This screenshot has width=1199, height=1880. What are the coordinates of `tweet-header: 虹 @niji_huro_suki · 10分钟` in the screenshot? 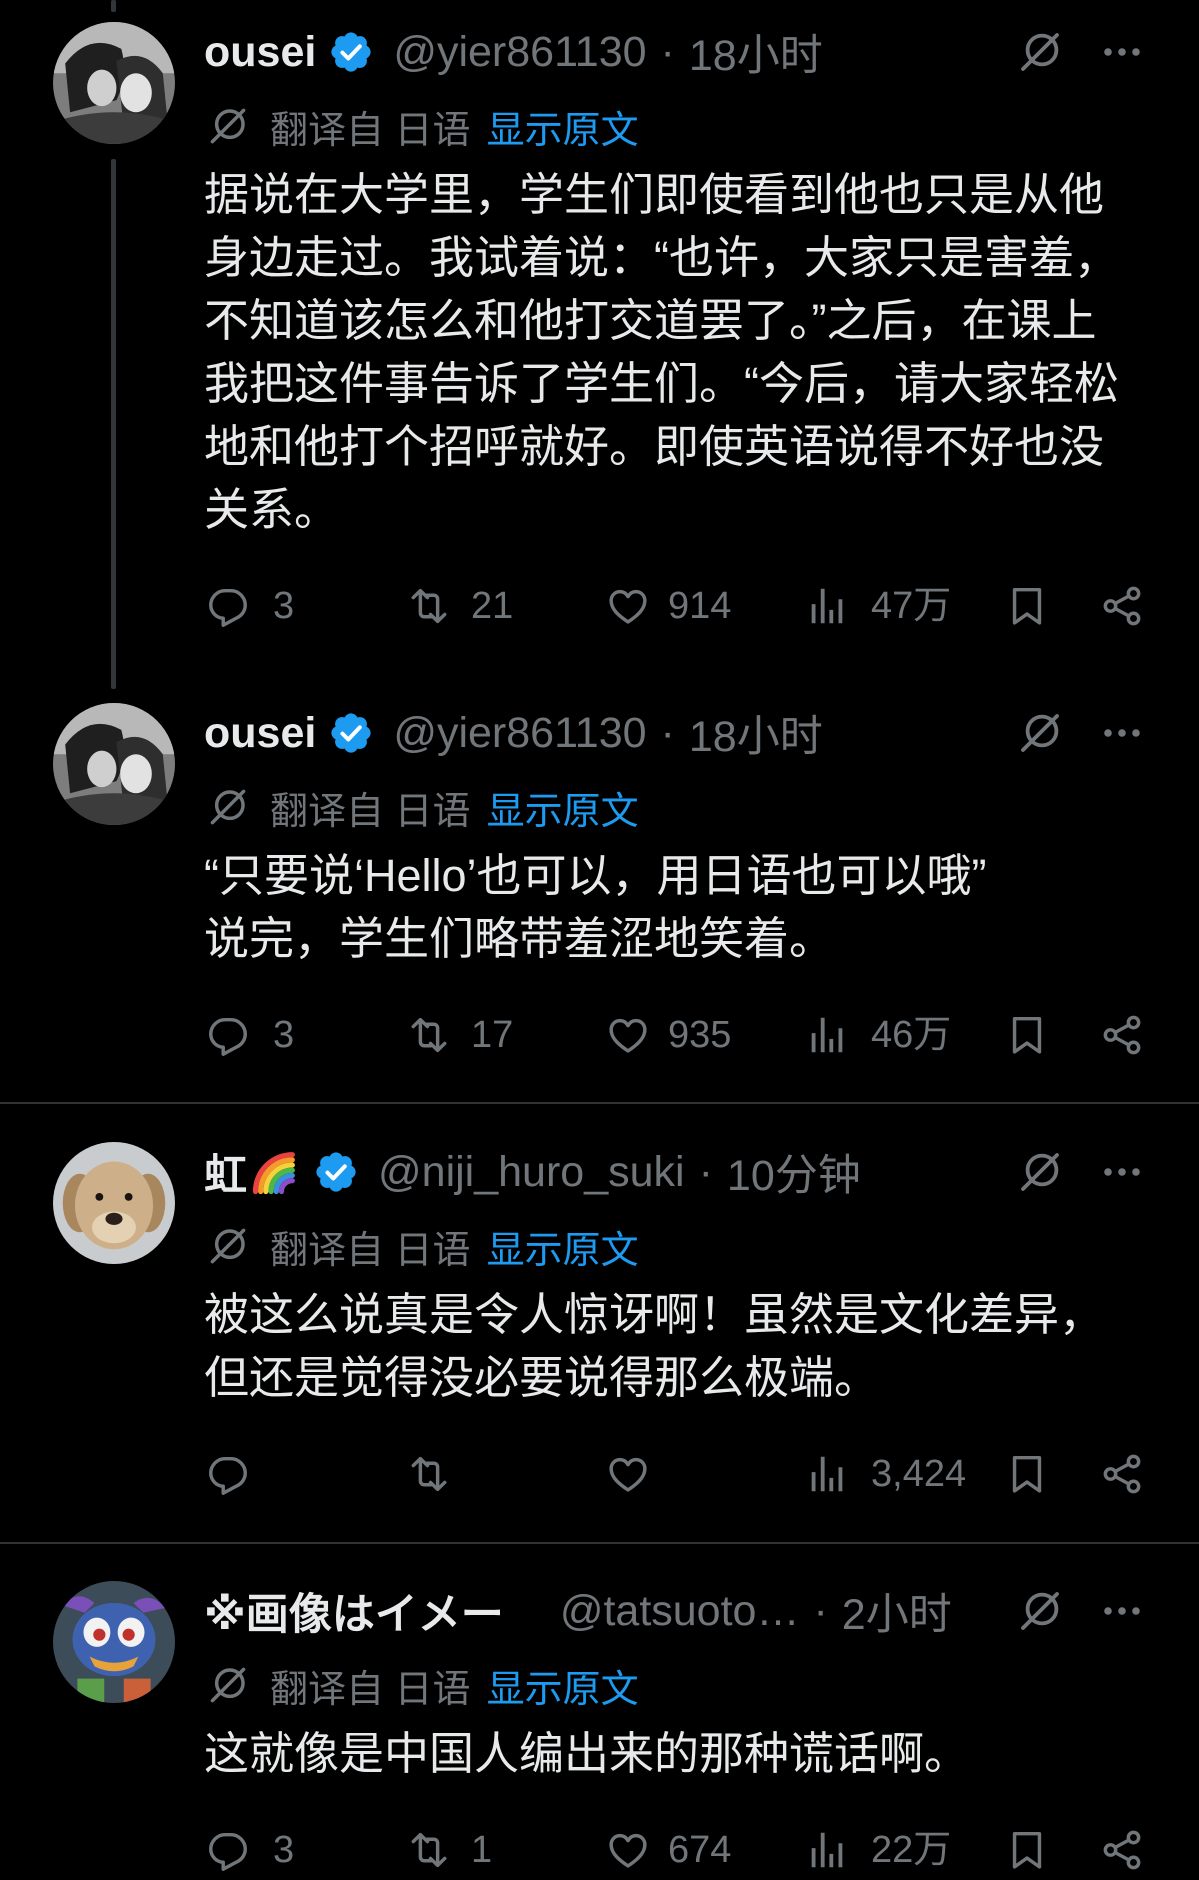 It's located at (532, 1172).